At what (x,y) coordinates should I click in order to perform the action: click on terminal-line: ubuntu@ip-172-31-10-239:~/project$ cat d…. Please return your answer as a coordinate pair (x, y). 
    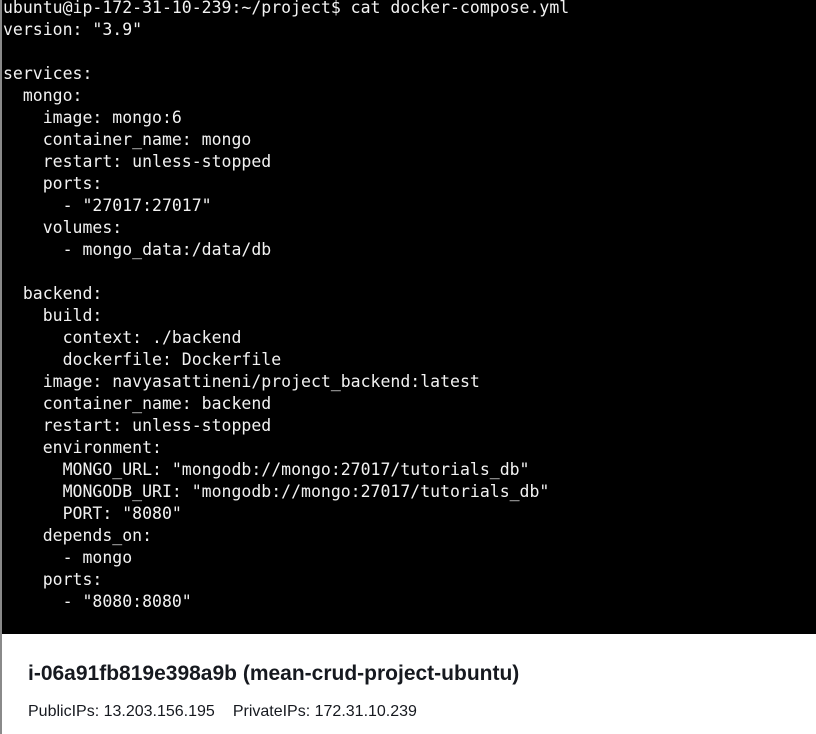
    Looking at the image, I should click on (286, 8).